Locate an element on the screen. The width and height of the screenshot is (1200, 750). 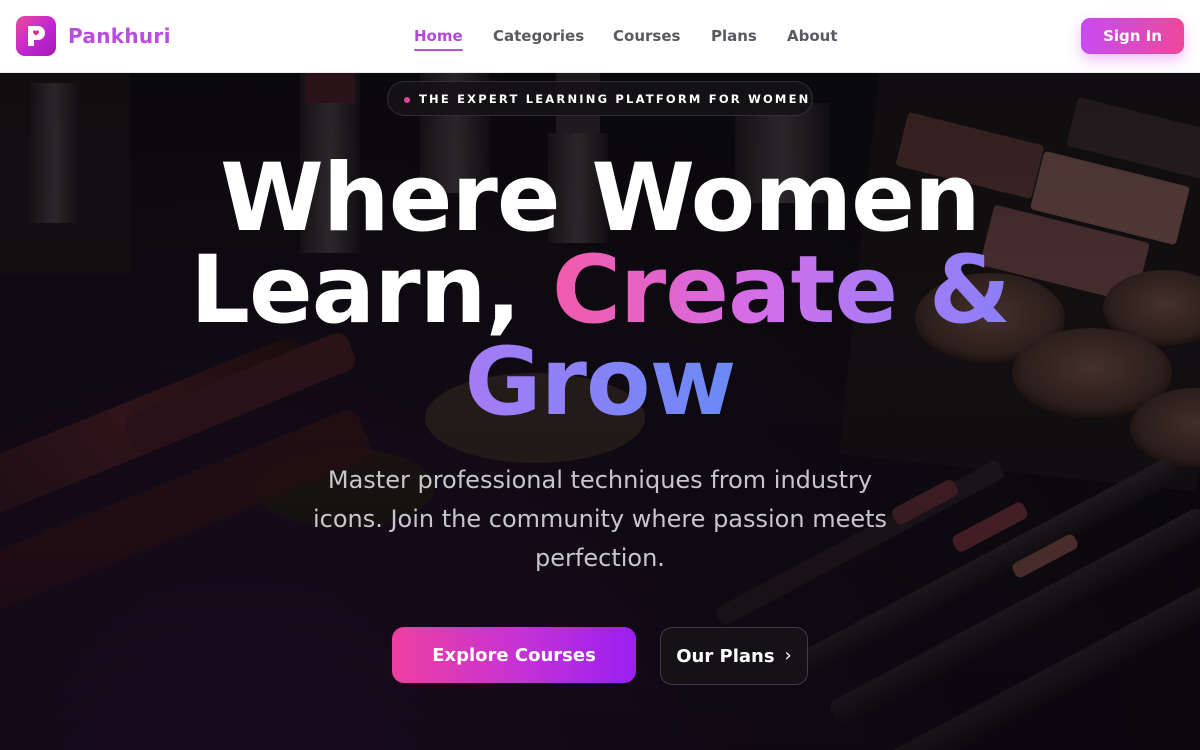
headline-line-3-accent: Grow is located at coordinates (600, 382).